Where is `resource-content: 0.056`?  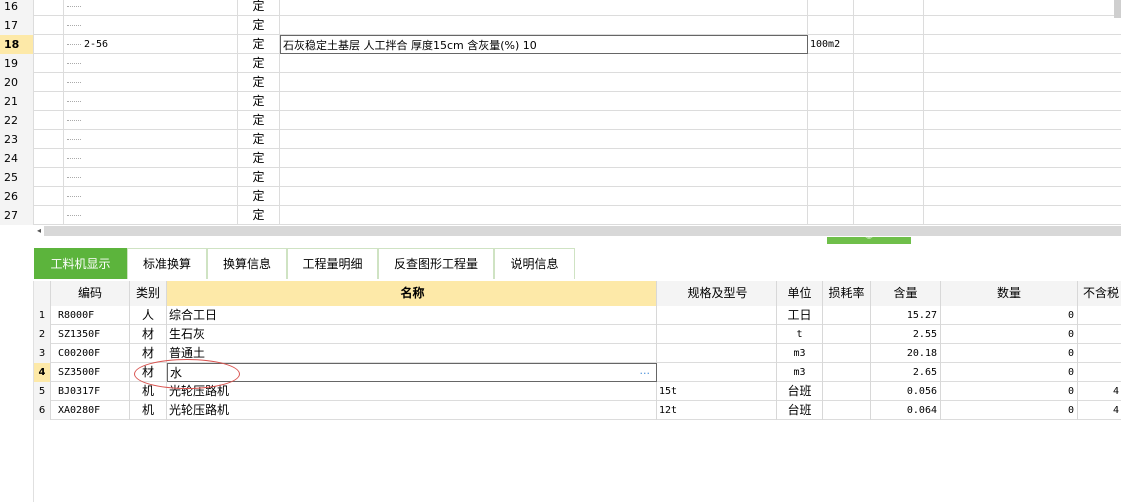
resource-content: 0.056 is located at coordinates (906, 391).